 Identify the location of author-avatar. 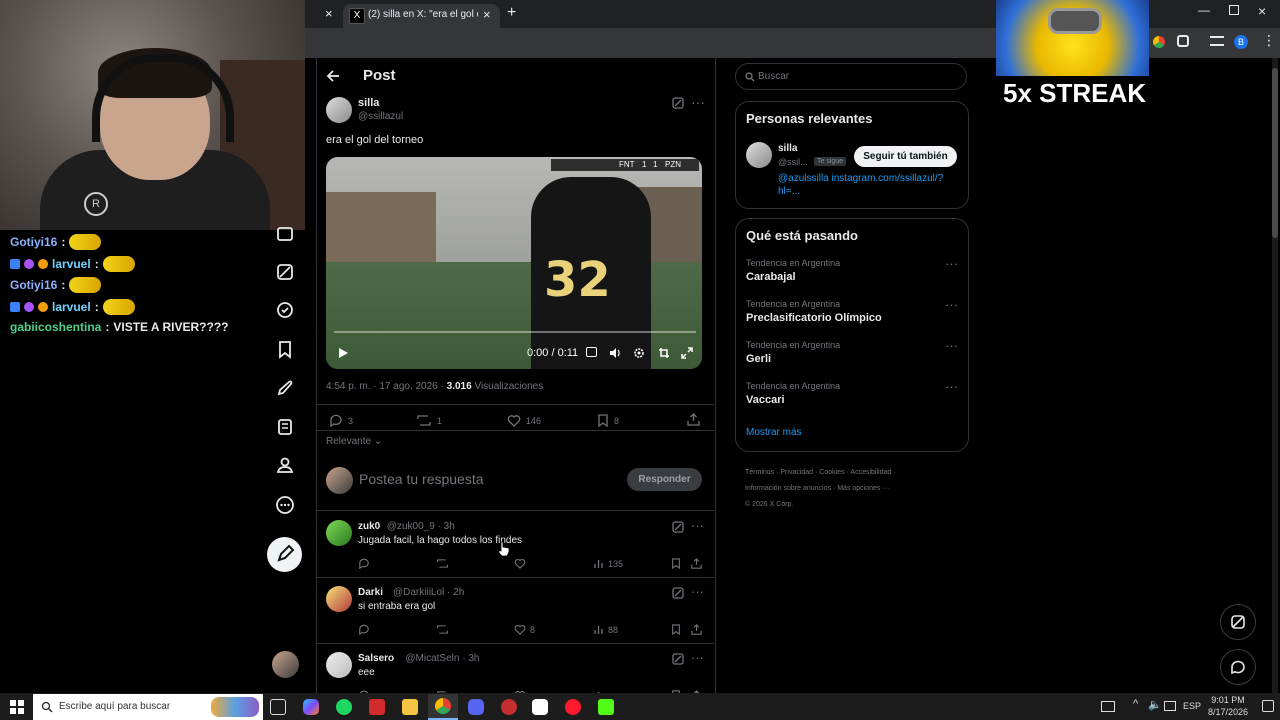
(339, 110).